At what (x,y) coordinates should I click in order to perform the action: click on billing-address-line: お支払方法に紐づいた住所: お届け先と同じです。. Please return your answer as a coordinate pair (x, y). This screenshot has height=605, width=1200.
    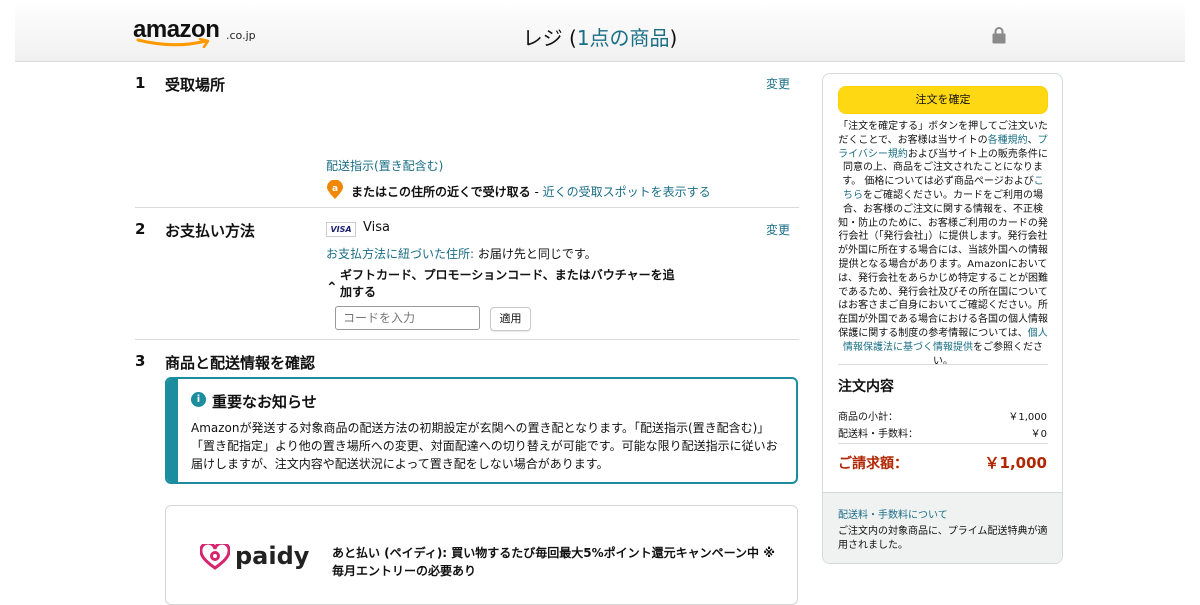
    Looking at the image, I should click on (461, 253).